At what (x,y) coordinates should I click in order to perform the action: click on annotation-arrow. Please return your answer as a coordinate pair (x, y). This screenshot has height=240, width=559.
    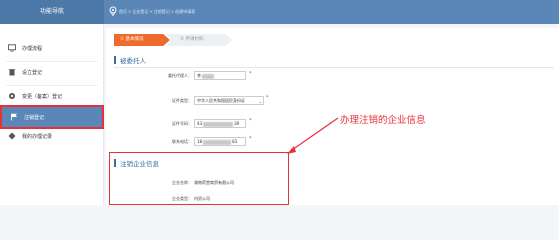
    Looking at the image, I should click on (313, 135).